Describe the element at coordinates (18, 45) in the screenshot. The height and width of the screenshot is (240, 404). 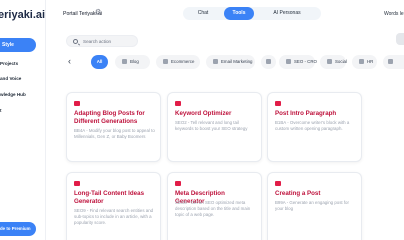
I see `sidebar-item-style: Style` at that location.